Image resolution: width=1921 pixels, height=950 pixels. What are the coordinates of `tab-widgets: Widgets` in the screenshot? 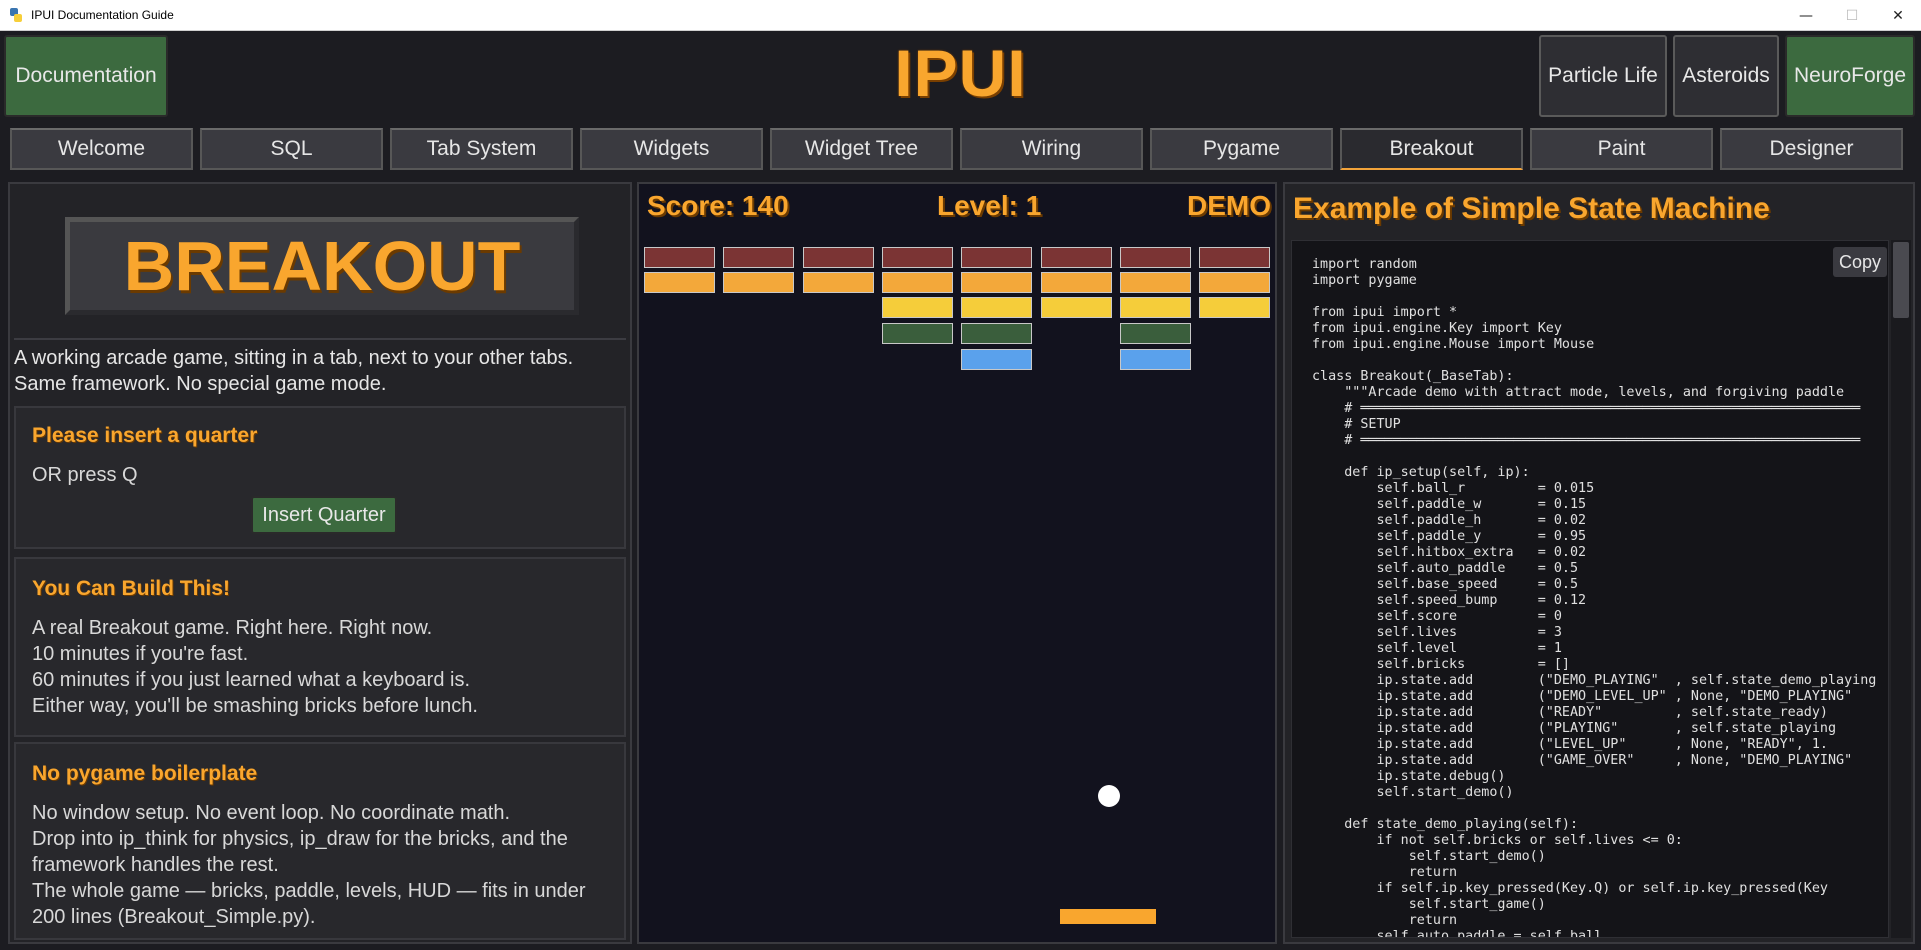 It's located at (671, 149).